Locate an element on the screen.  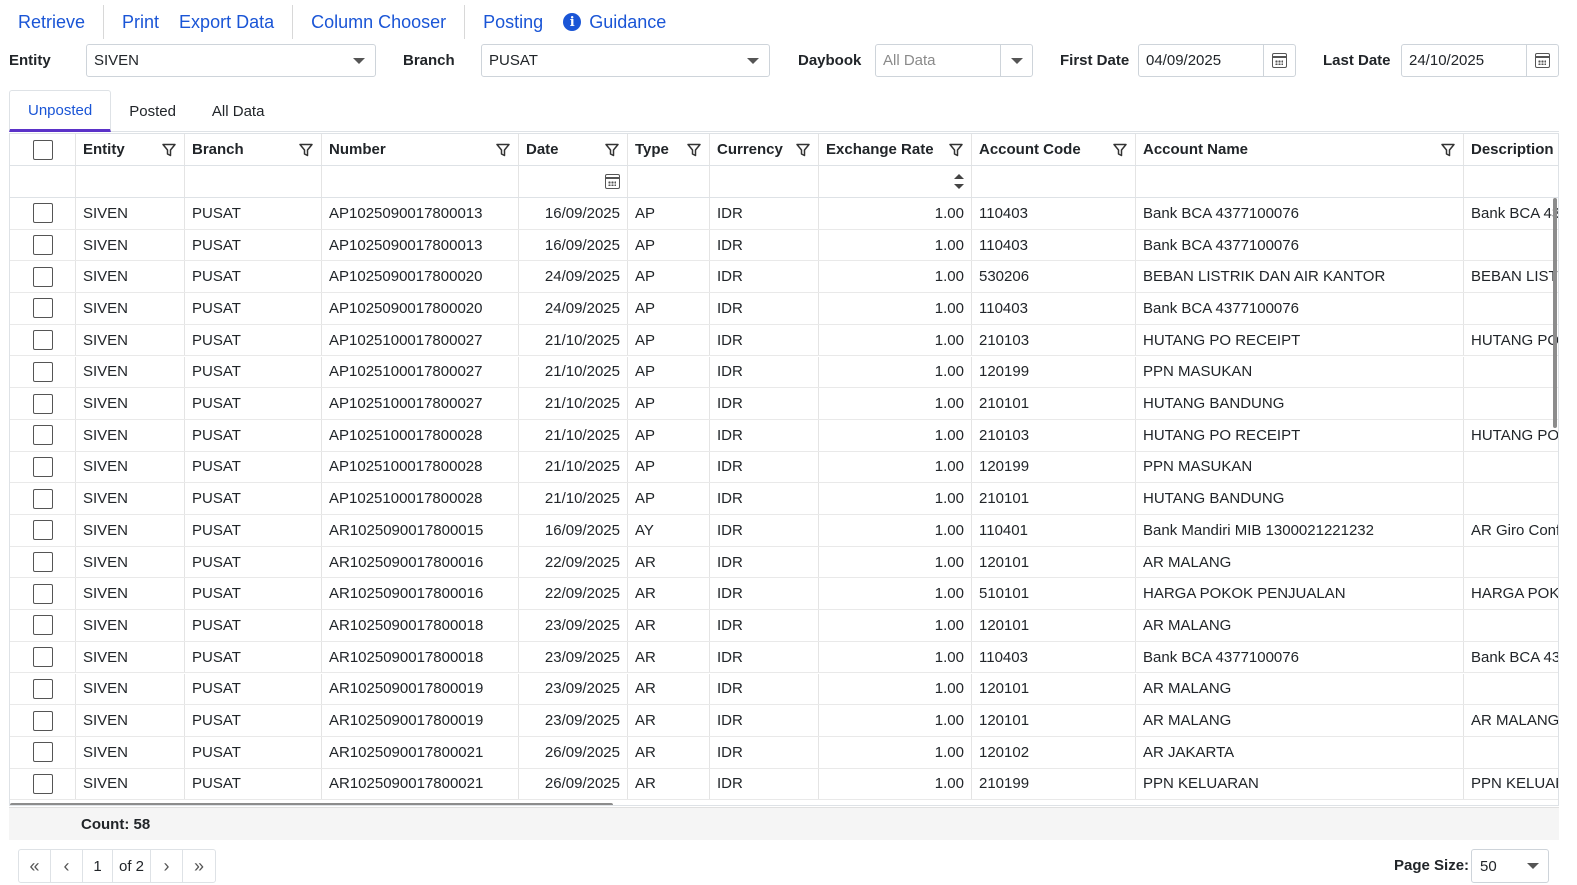
tab-posted: Posted is located at coordinates (152, 111).